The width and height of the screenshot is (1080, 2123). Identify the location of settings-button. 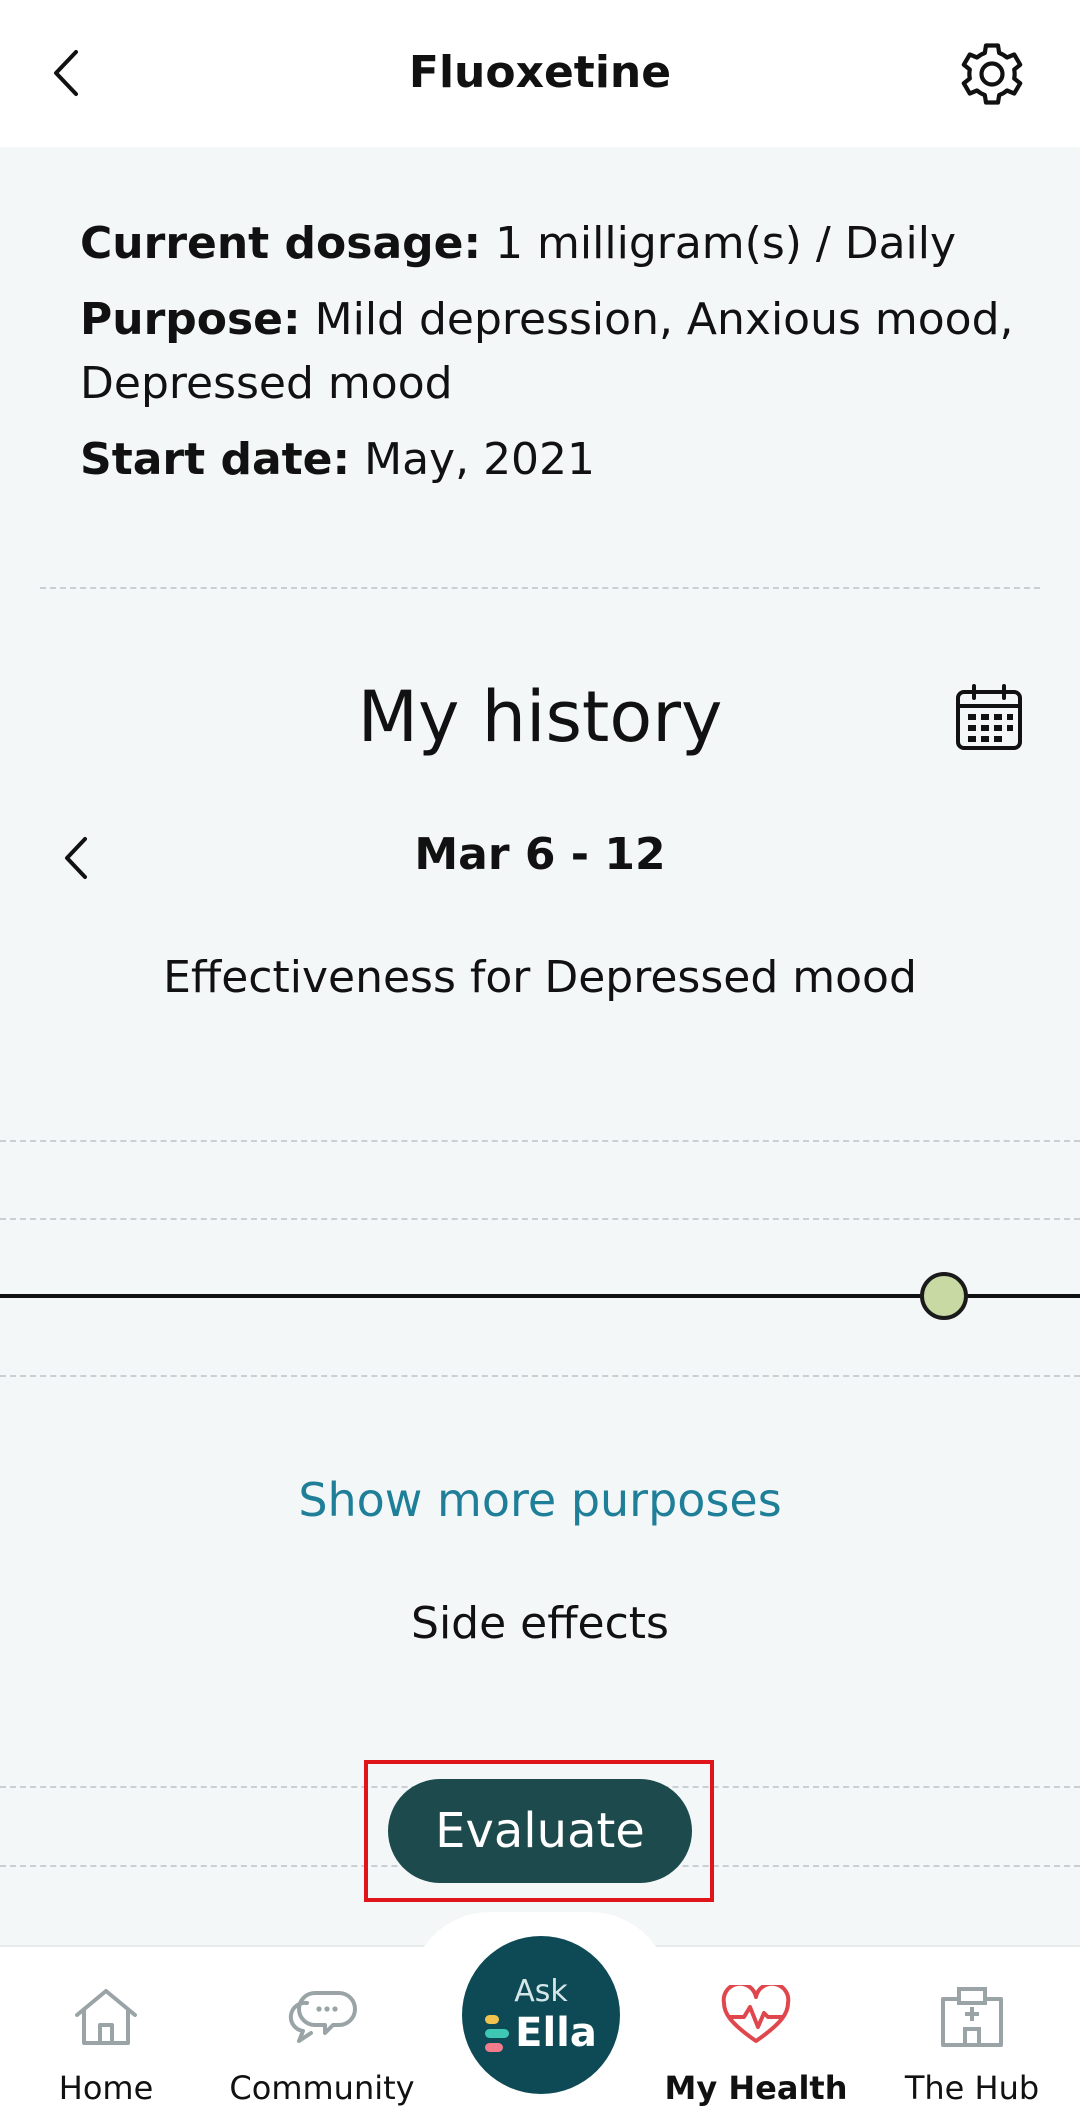
(992, 74).